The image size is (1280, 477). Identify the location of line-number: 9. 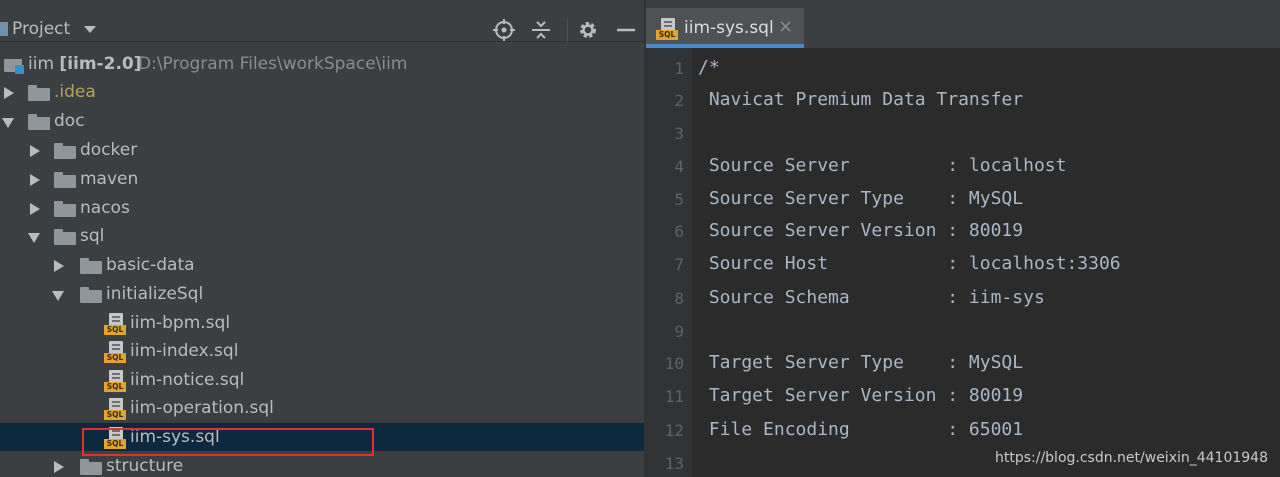
(679, 331).